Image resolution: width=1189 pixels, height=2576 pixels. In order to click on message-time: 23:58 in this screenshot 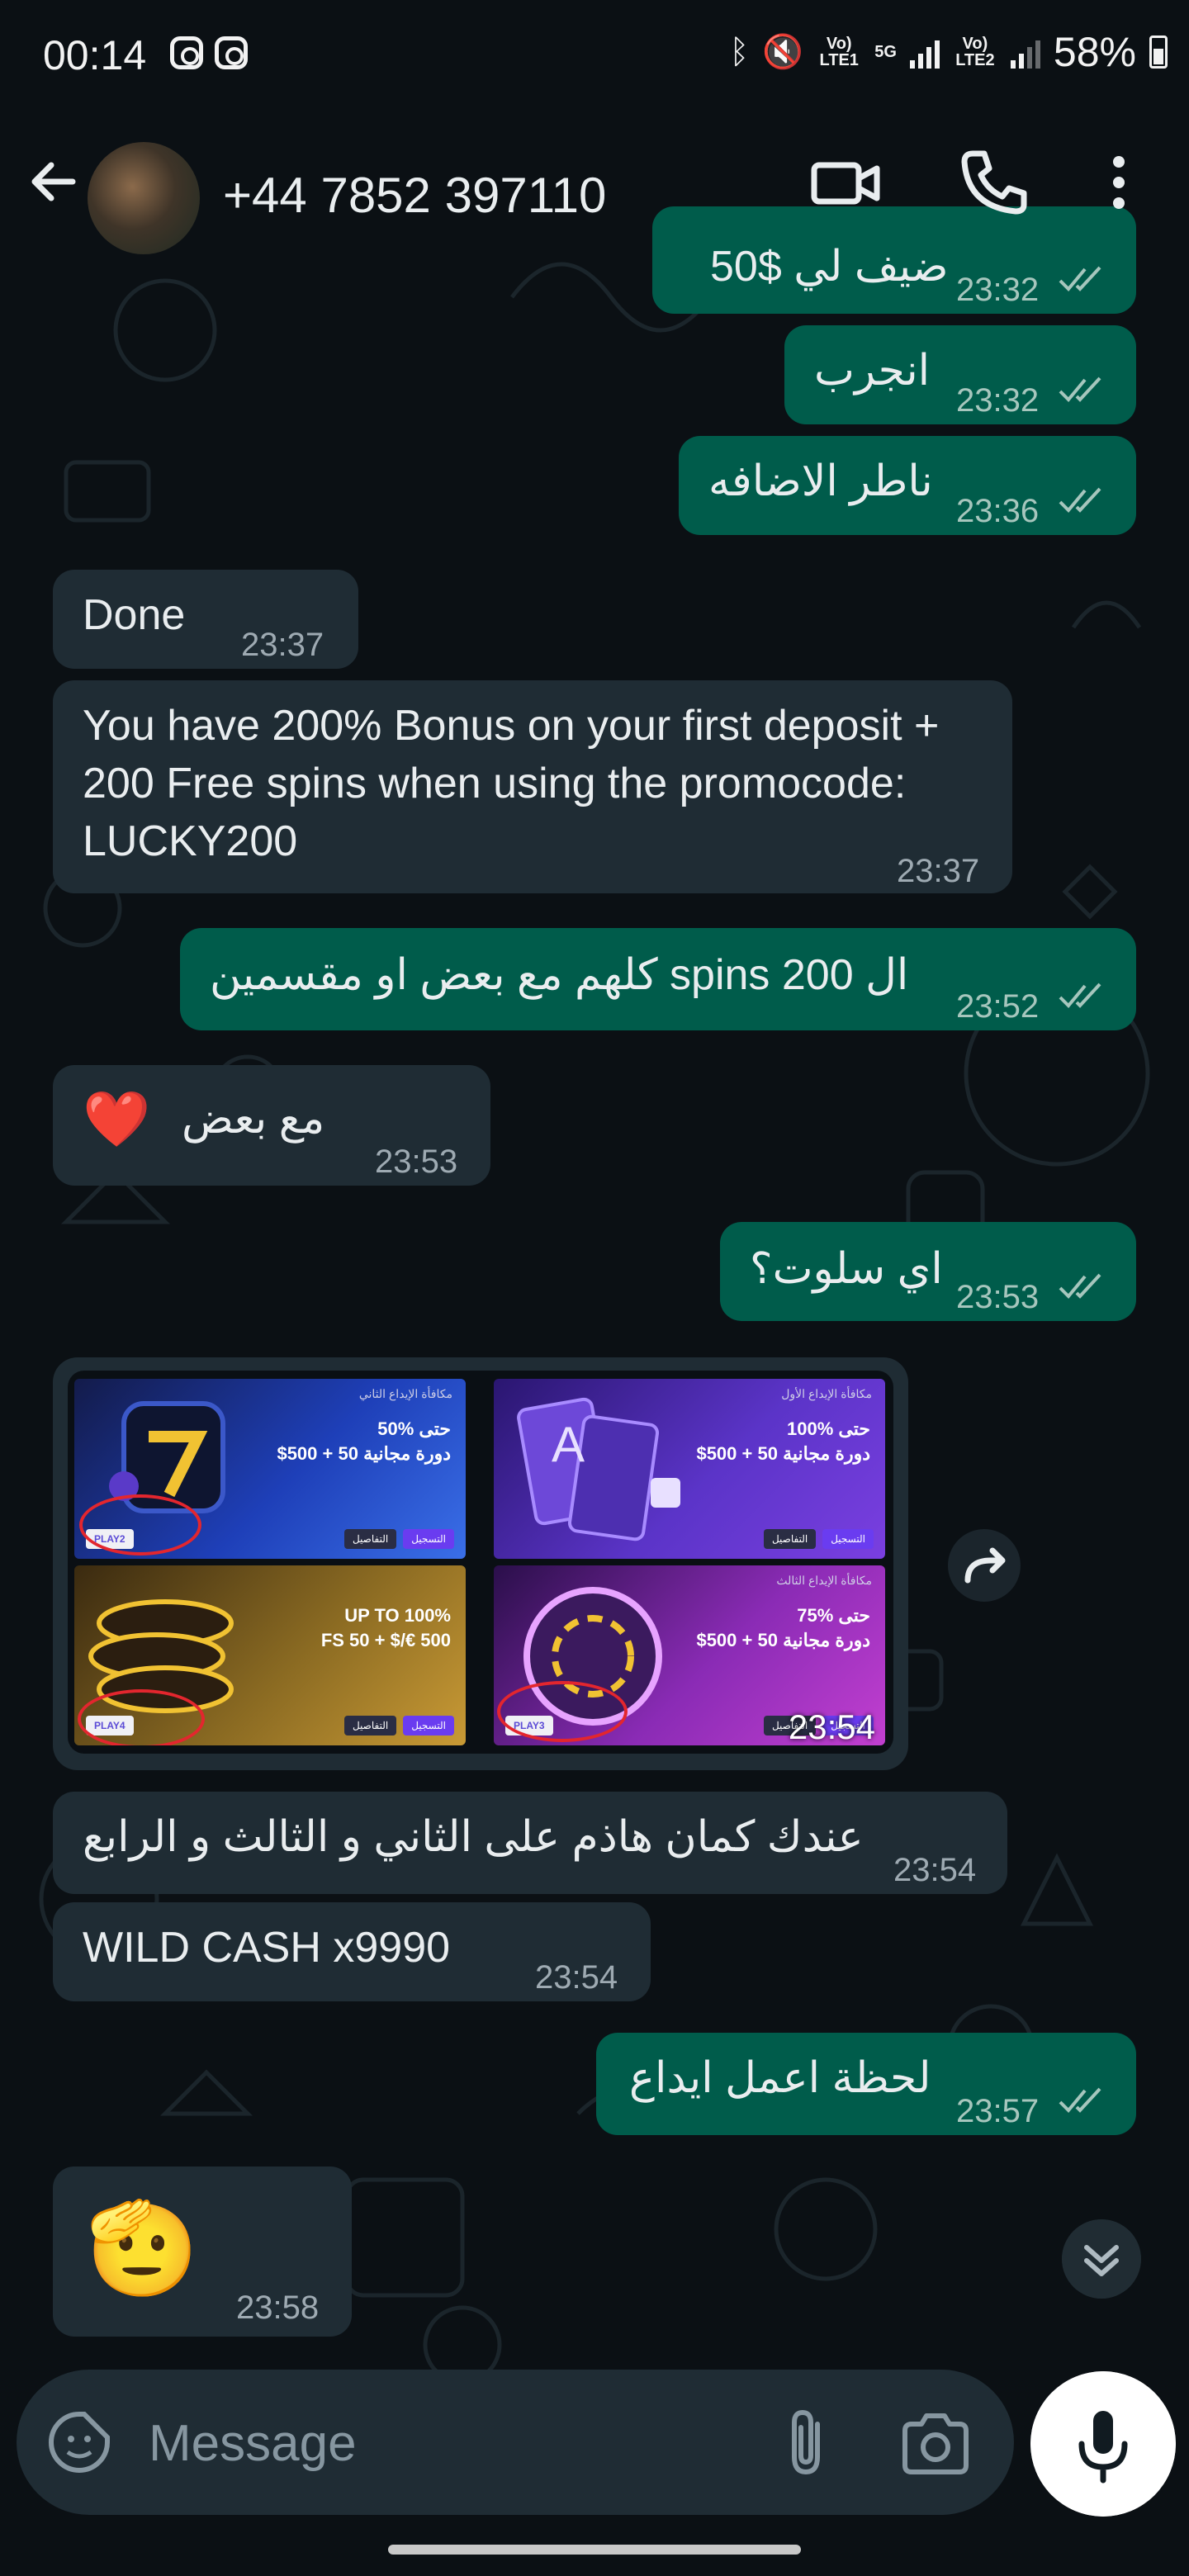, I will do `click(278, 2308)`.